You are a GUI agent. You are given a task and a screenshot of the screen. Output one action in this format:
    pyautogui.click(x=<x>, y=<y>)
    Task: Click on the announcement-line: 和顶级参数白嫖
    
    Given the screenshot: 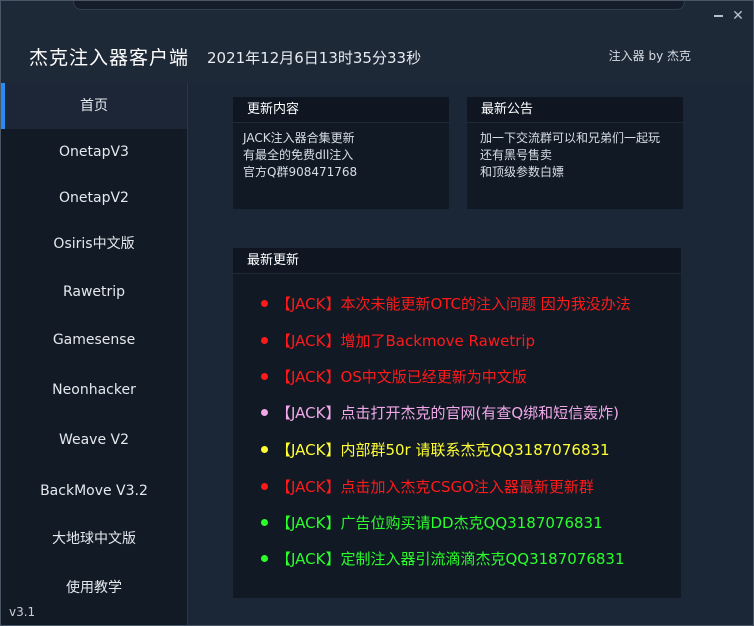 What is the action you would take?
    pyautogui.click(x=522, y=172)
    